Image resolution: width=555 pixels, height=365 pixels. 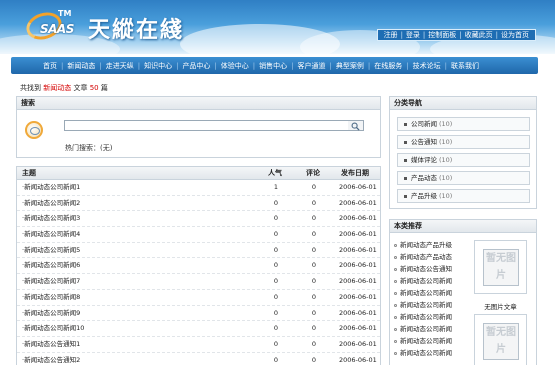 I want to click on nav-item-knowledge: 知识中心, so click(x=158, y=66).